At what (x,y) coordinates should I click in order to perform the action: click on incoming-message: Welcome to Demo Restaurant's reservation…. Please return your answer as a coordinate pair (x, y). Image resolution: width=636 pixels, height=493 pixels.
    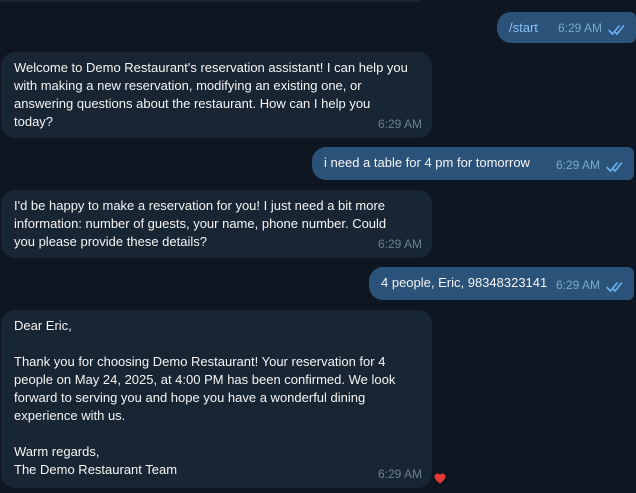
    Looking at the image, I should click on (216, 95).